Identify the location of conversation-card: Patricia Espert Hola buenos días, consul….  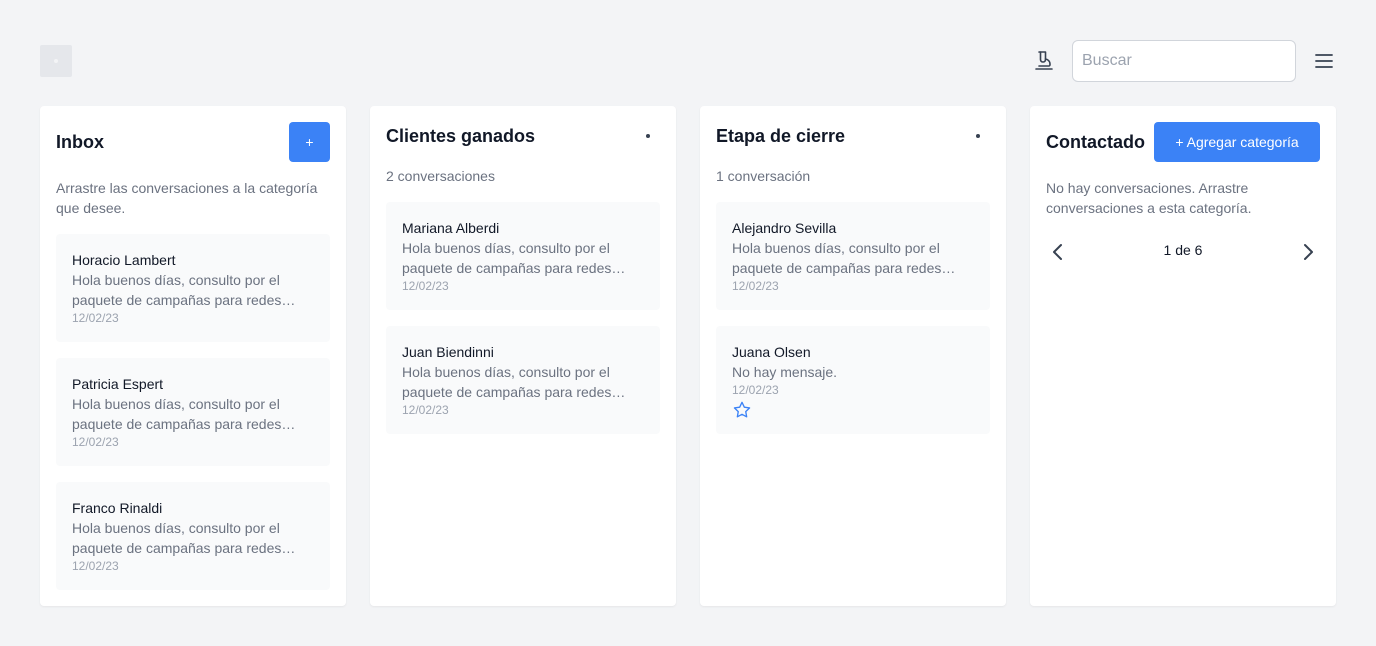
(193, 412).